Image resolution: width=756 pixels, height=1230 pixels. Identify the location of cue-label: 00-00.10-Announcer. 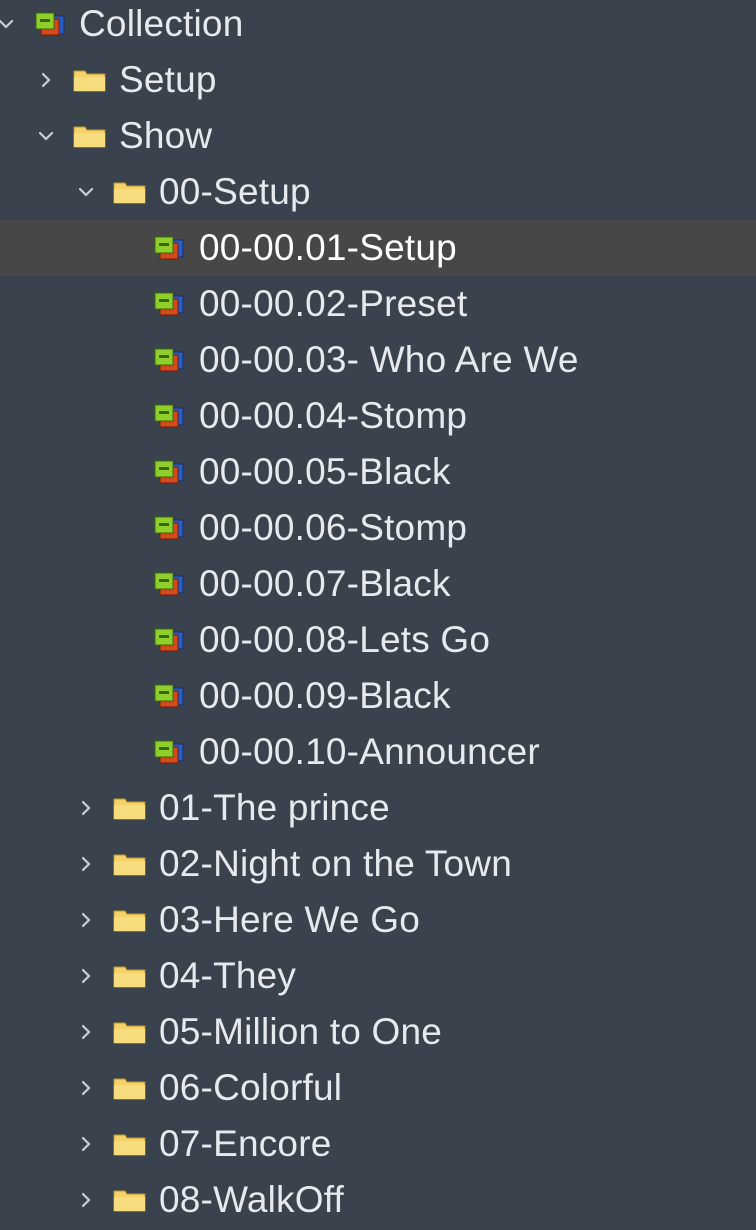
(369, 751).